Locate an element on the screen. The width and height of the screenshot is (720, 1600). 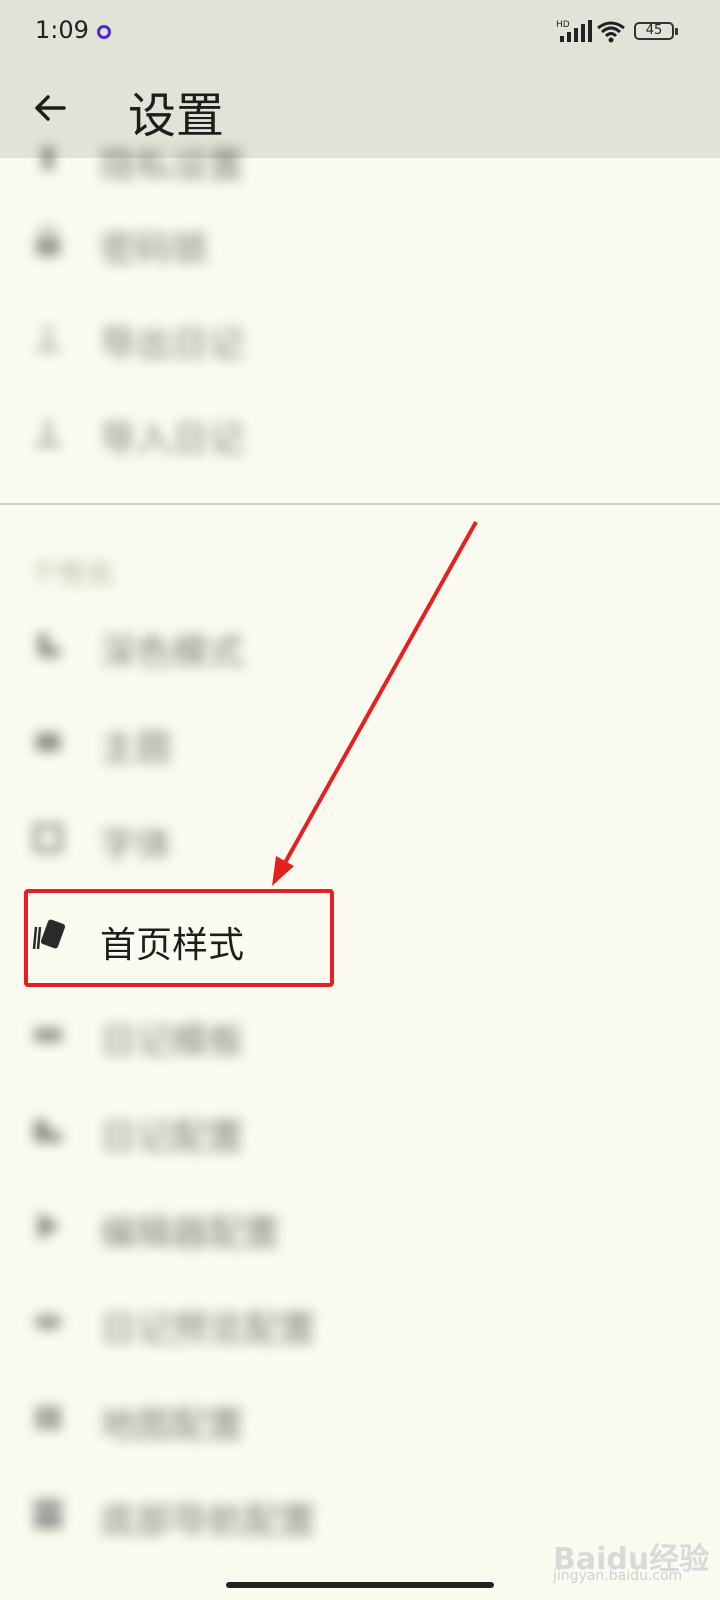
list-item-font: 字体 is located at coordinates (360, 838).